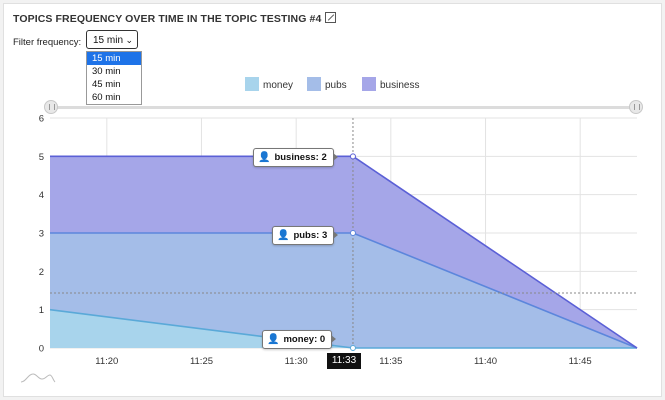 The height and width of the screenshot is (400, 665). What do you see at coordinates (304, 339) in the screenshot?
I see `tooltip-text: money: 0` at bounding box center [304, 339].